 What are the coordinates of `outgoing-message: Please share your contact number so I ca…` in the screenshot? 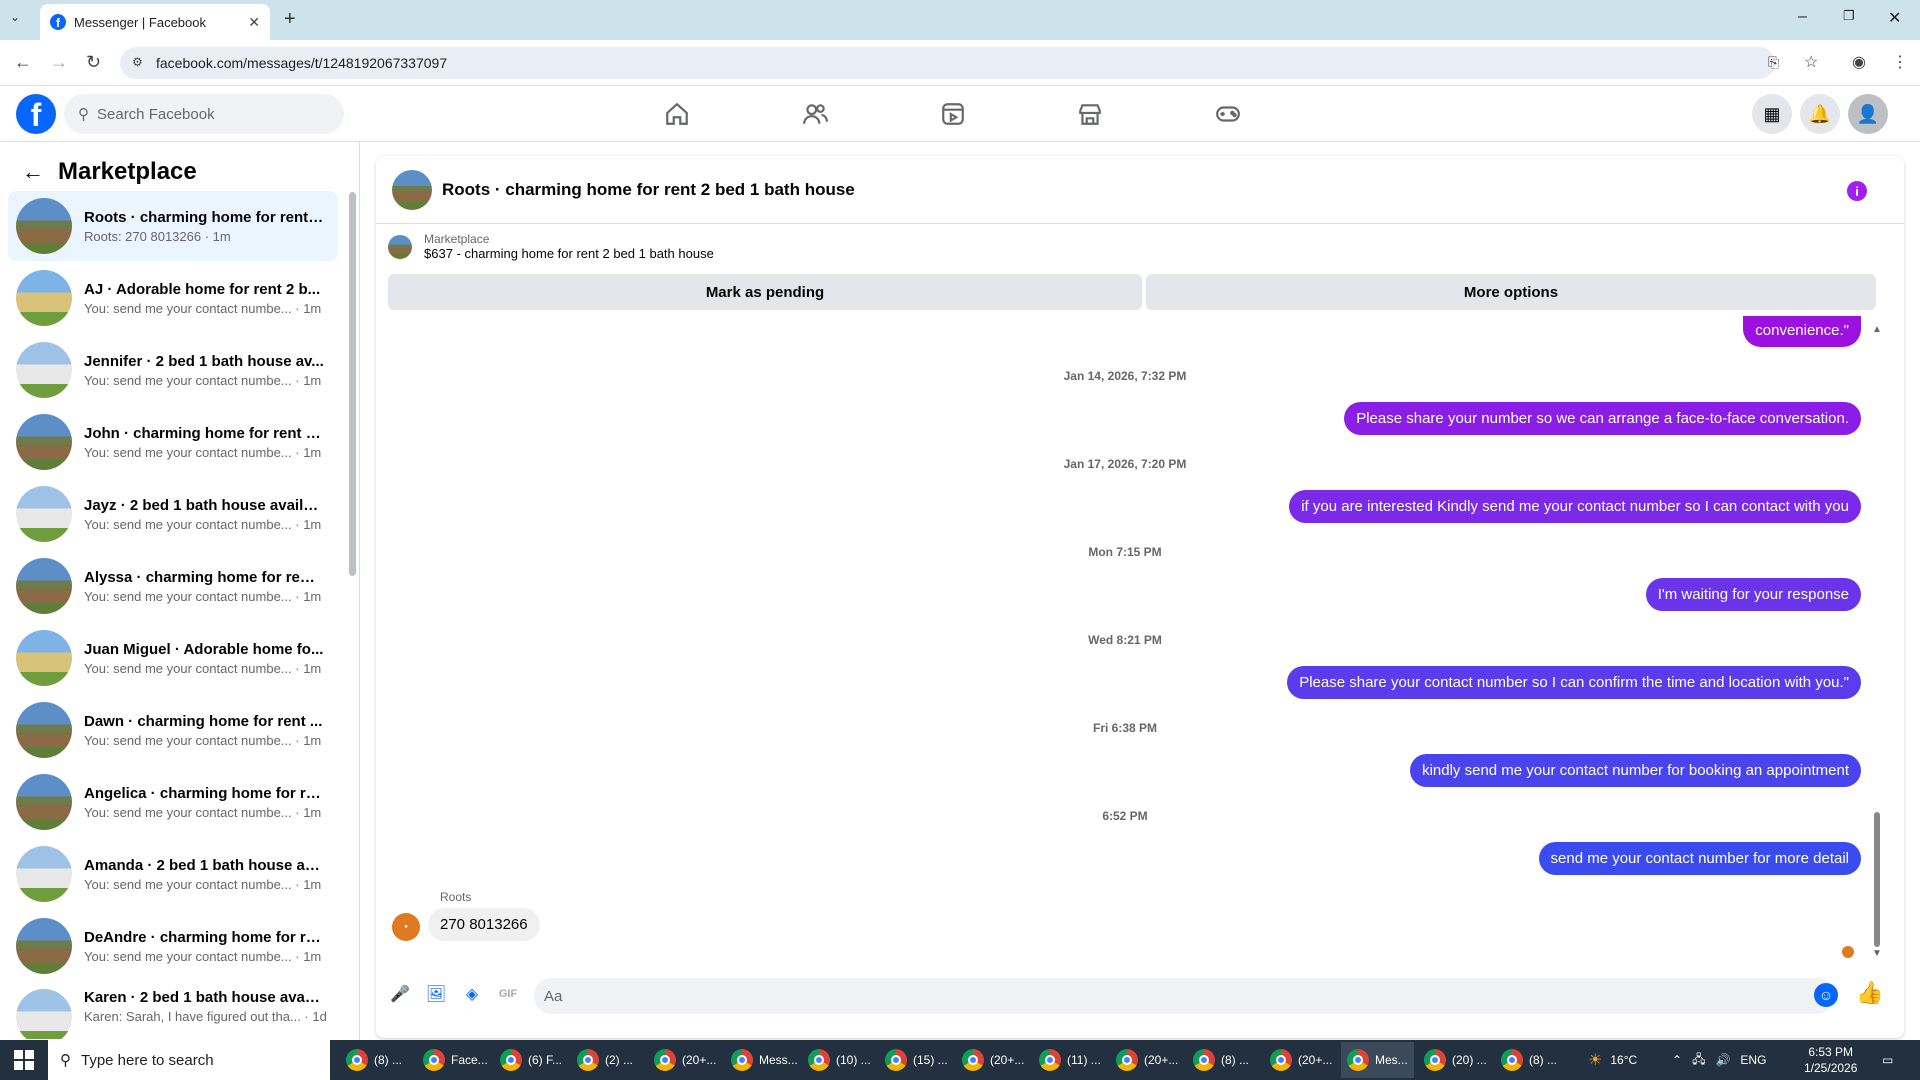 It's located at (1574, 682).